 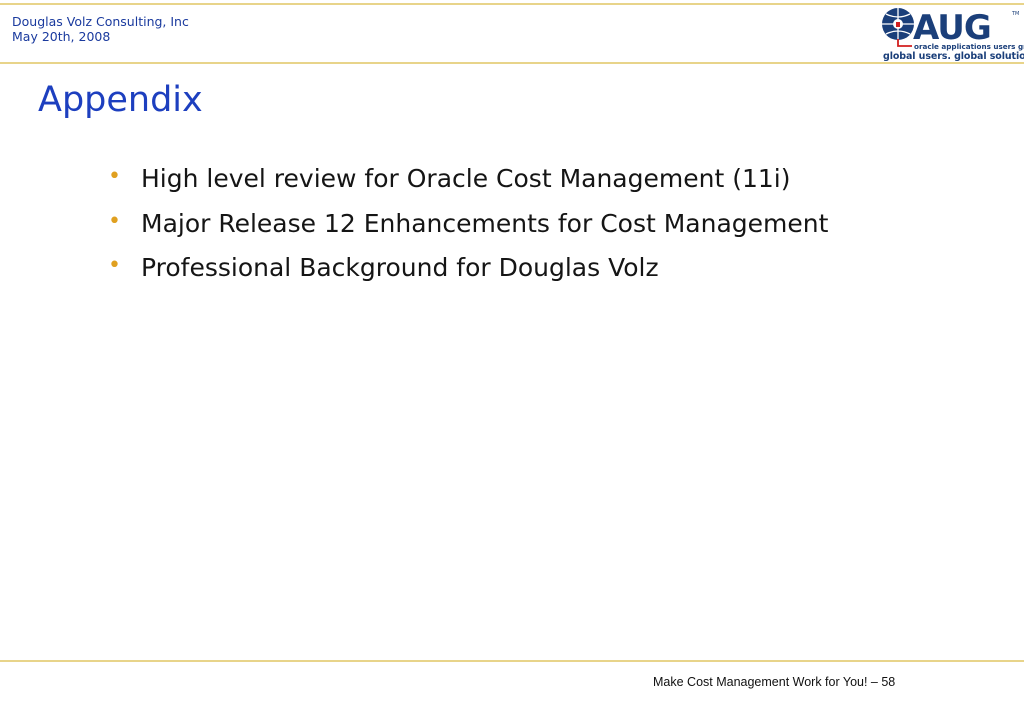 What do you see at coordinates (512, 661) in the screenshot?
I see `footer-rule` at bounding box center [512, 661].